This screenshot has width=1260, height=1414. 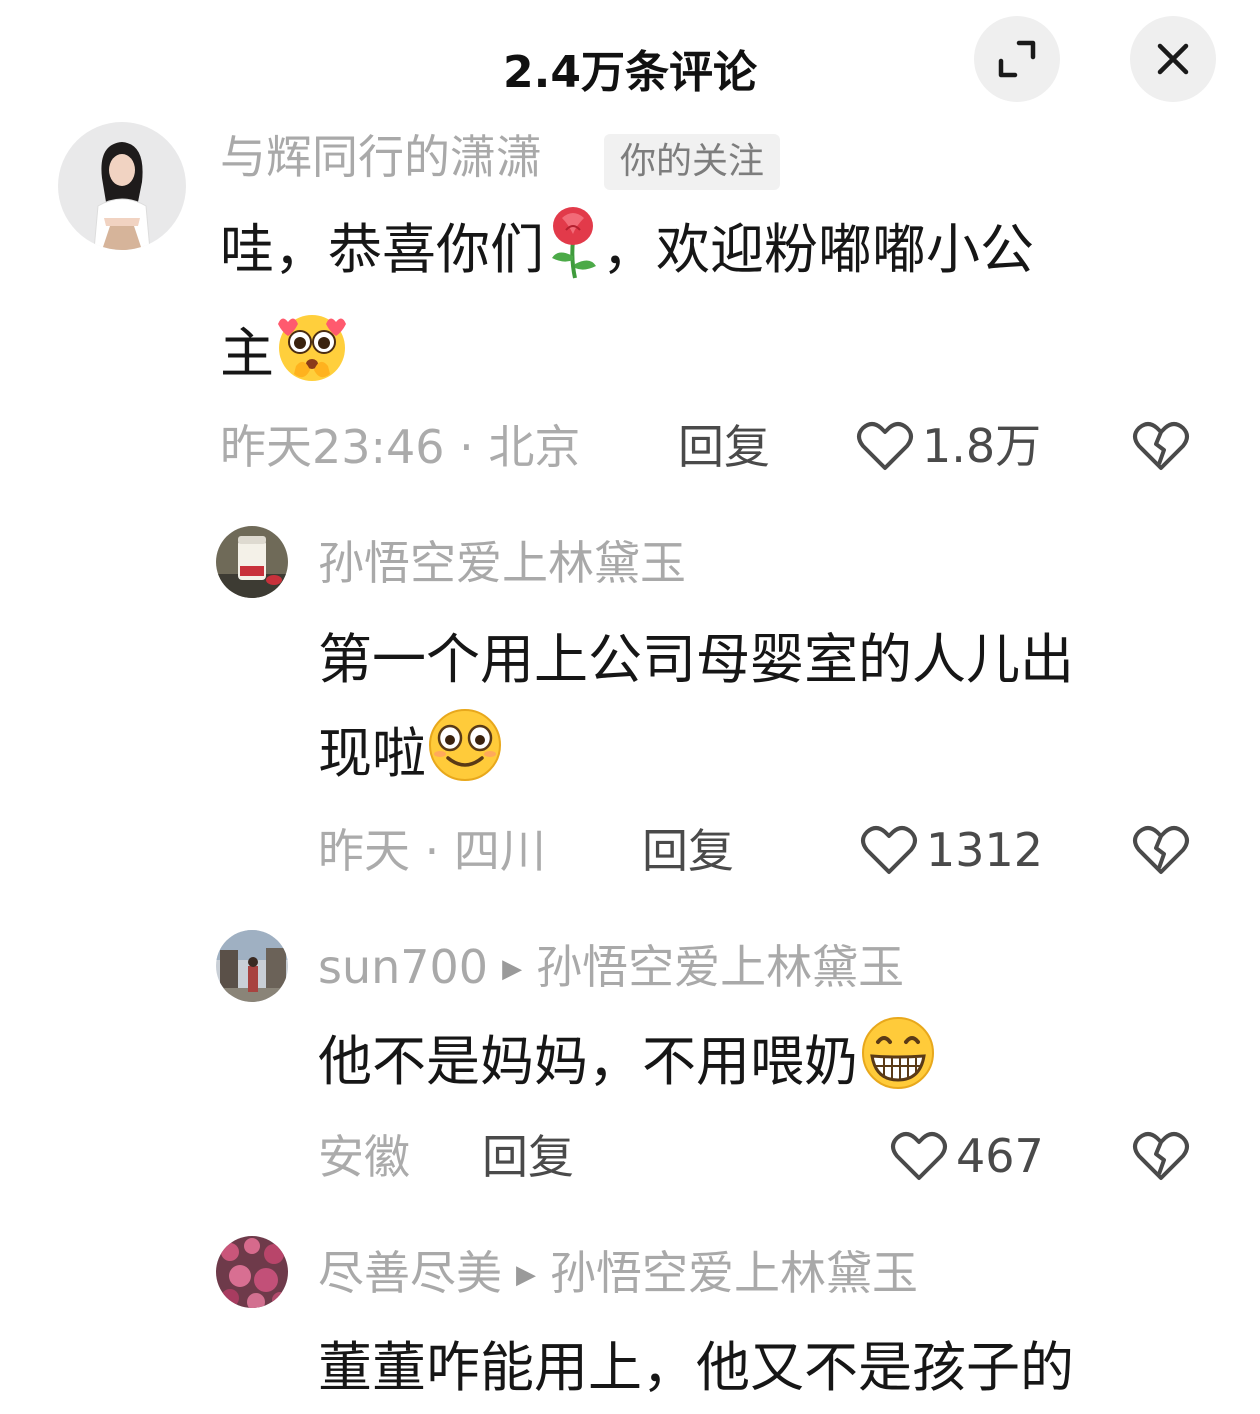 I want to click on comment-username-with-reply-target: sun700 ▶ 孙悟空爱上林黛玉, so click(x=611, y=967).